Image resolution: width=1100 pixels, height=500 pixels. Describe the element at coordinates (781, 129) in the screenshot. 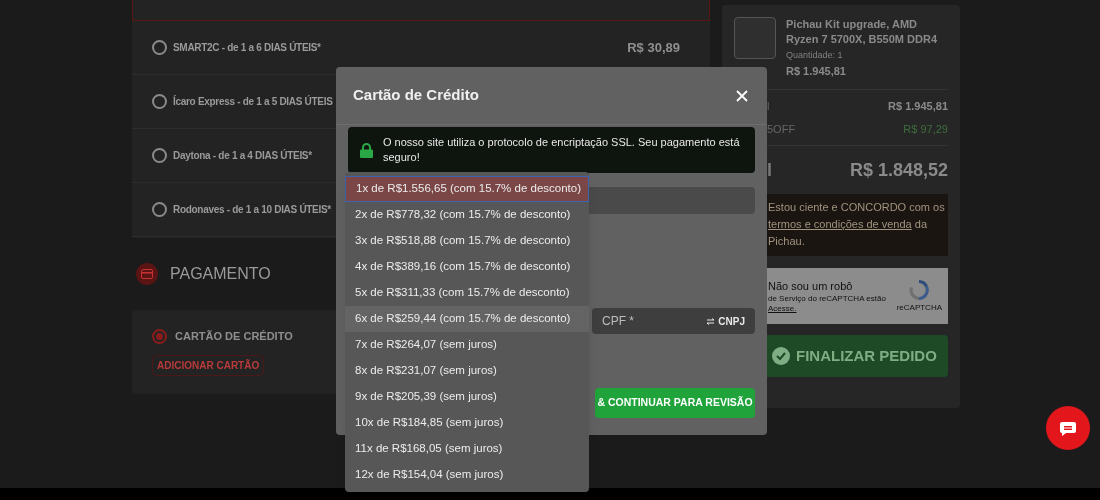

I see `summary-label: 5OFF` at that location.